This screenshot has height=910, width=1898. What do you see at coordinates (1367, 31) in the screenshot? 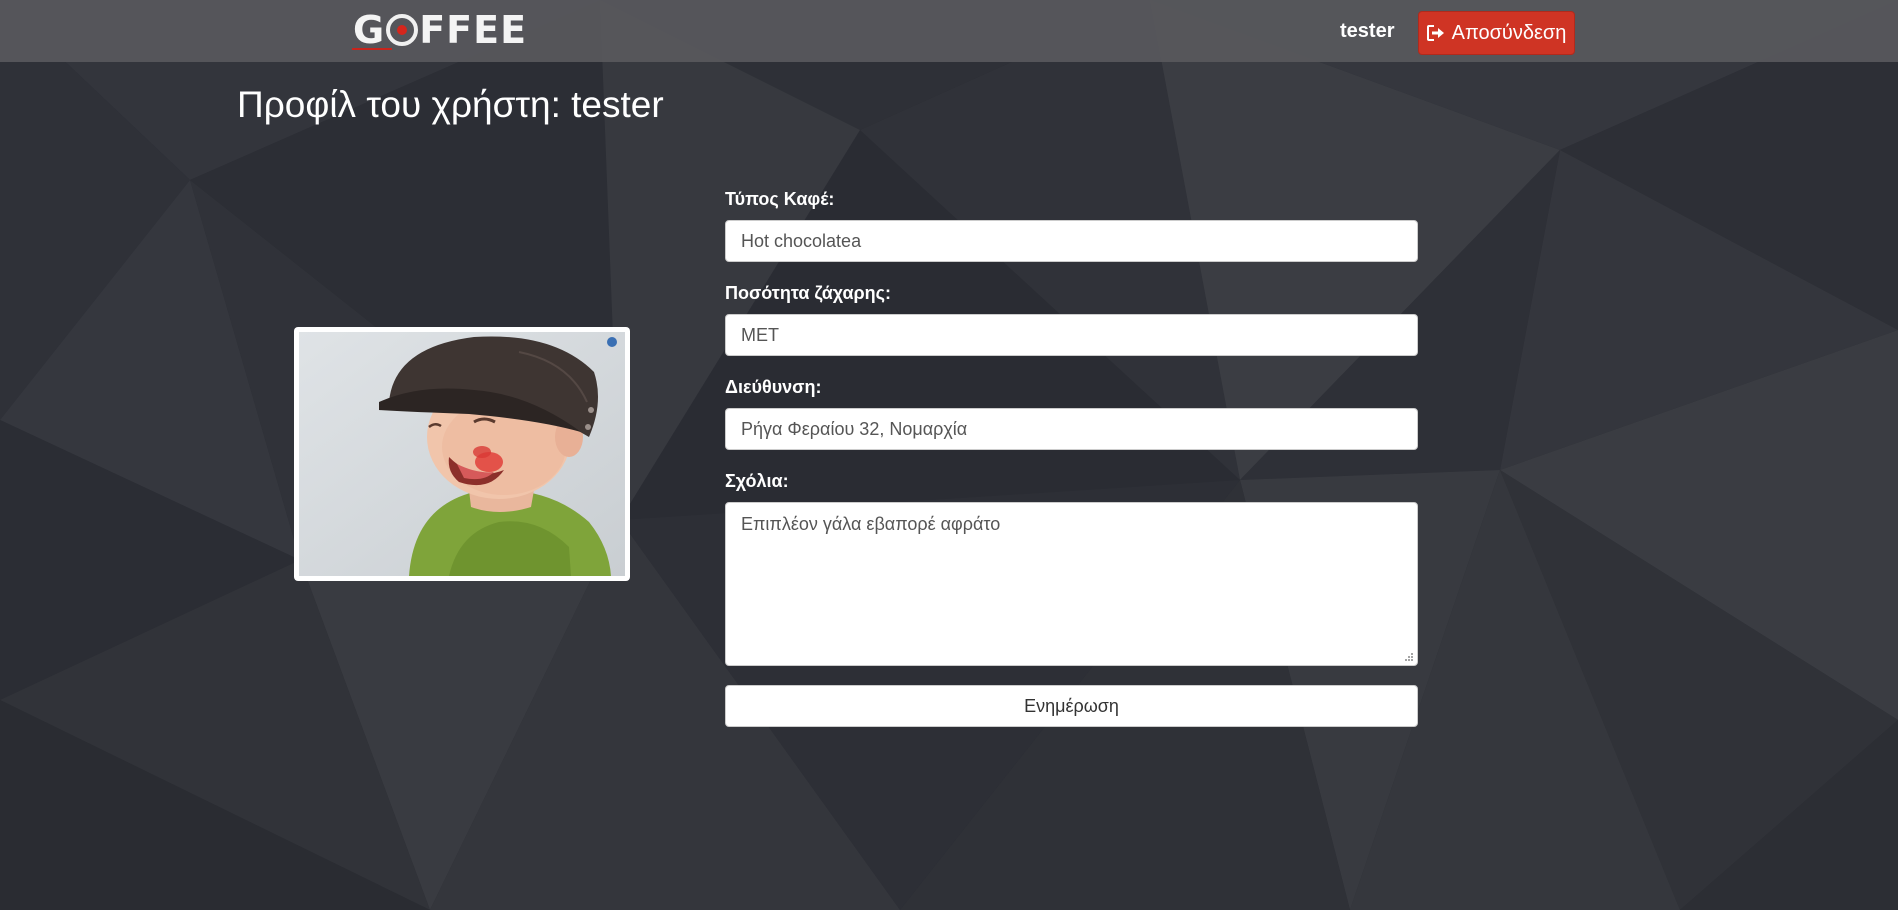
I see `nav-username: tester` at bounding box center [1367, 31].